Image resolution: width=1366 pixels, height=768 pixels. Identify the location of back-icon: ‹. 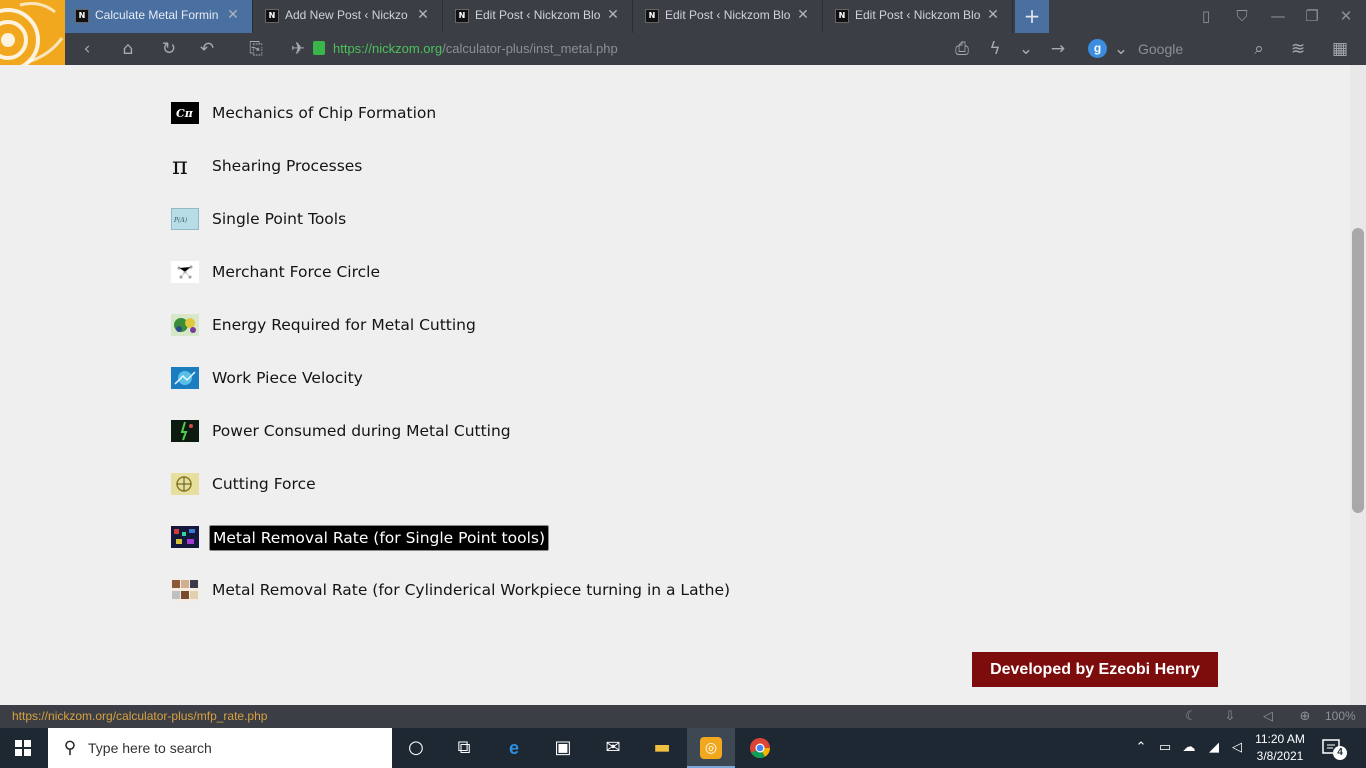
(87, 49).